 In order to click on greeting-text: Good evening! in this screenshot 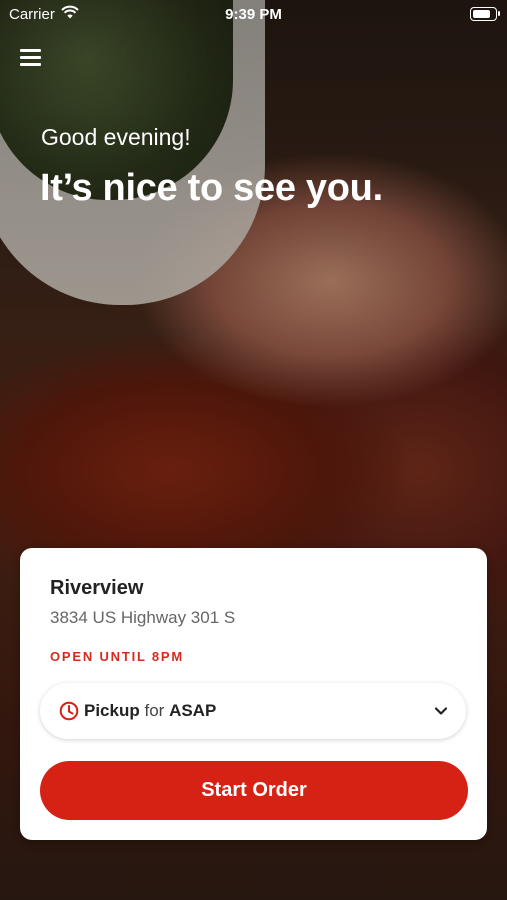, I will do `click(116, 137)`.